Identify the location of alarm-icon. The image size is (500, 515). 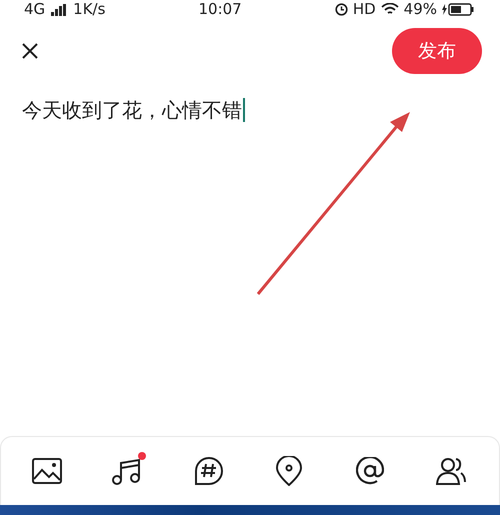
(341, 9).